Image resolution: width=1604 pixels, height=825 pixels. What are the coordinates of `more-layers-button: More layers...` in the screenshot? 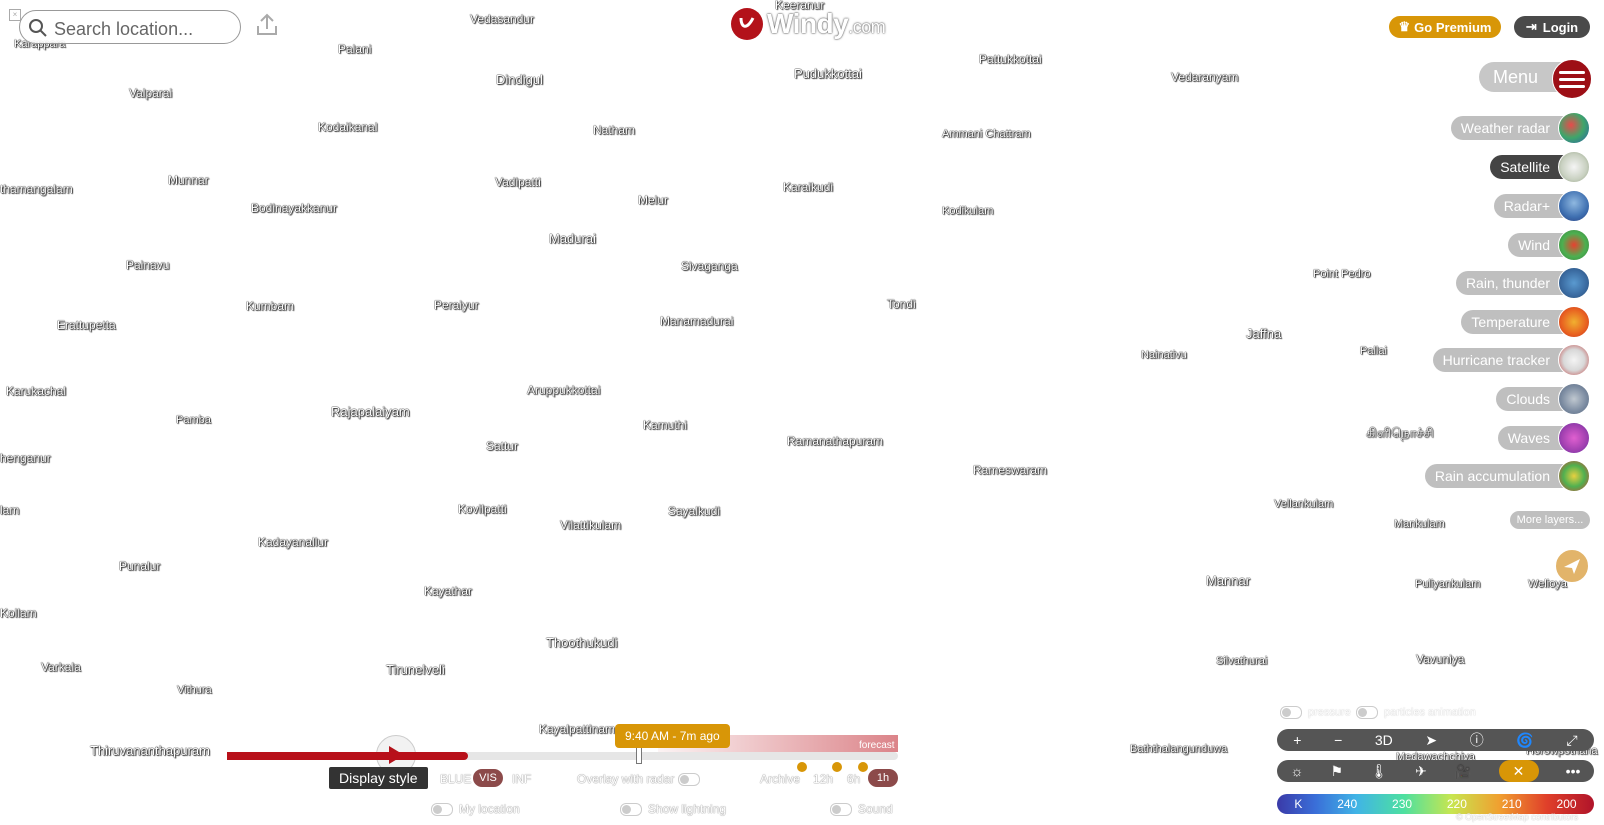 It's located at (1550, 520).